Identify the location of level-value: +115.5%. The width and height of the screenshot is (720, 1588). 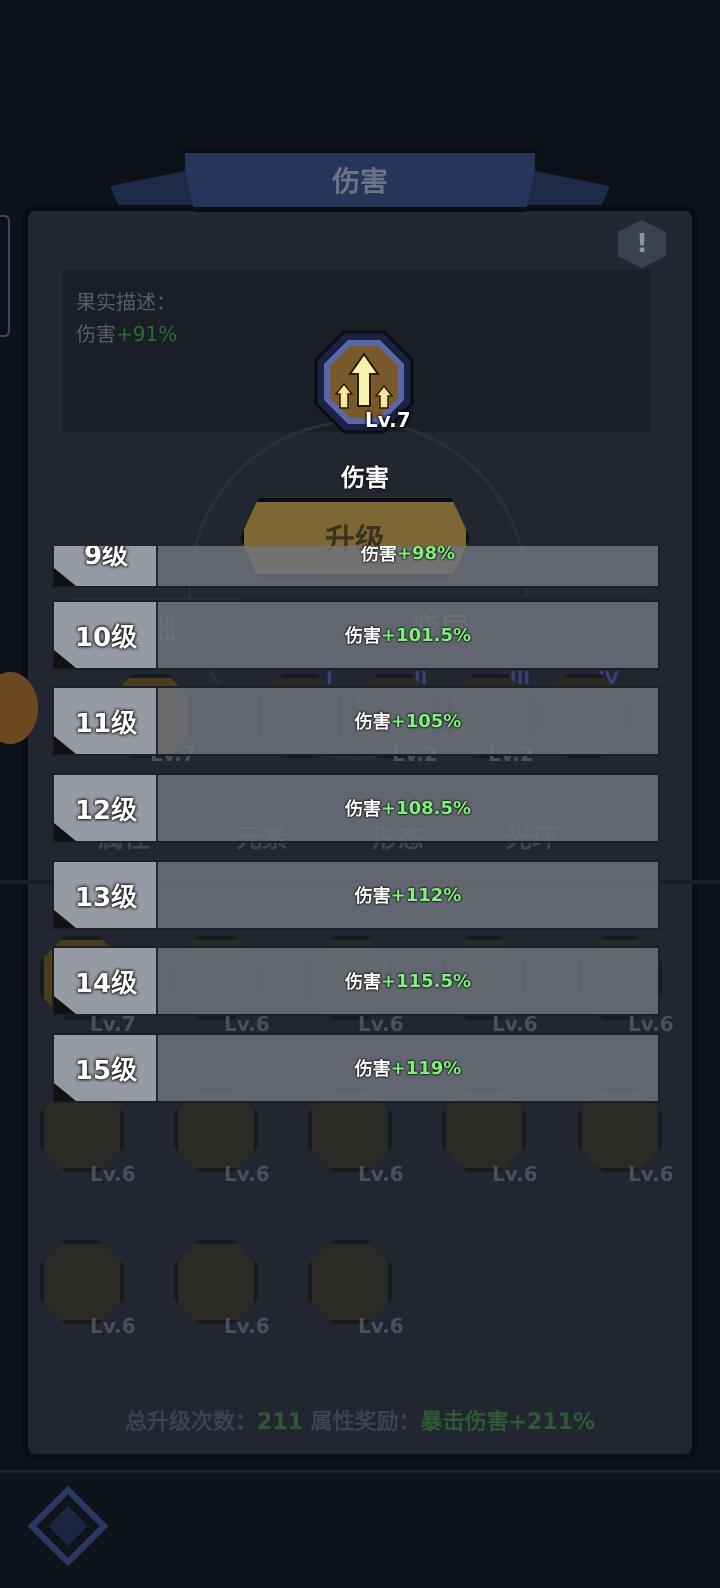
(426, 981).